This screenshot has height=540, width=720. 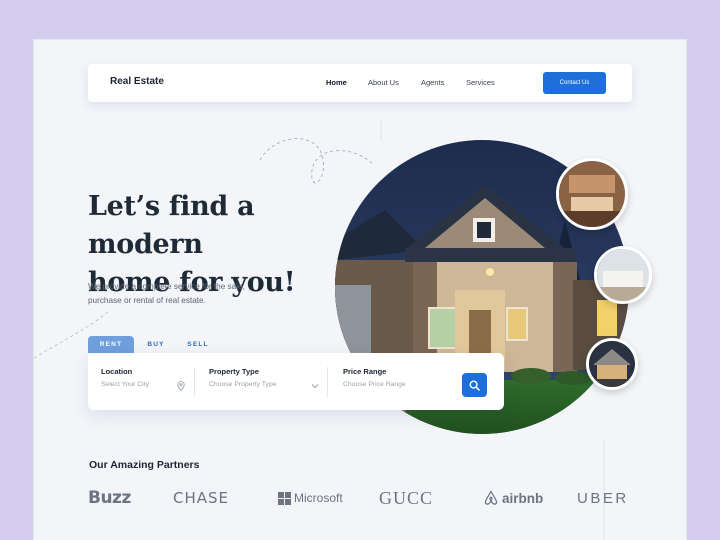 I want to click on partner-logo-chase: CHASE, so click(x=201, y=498).